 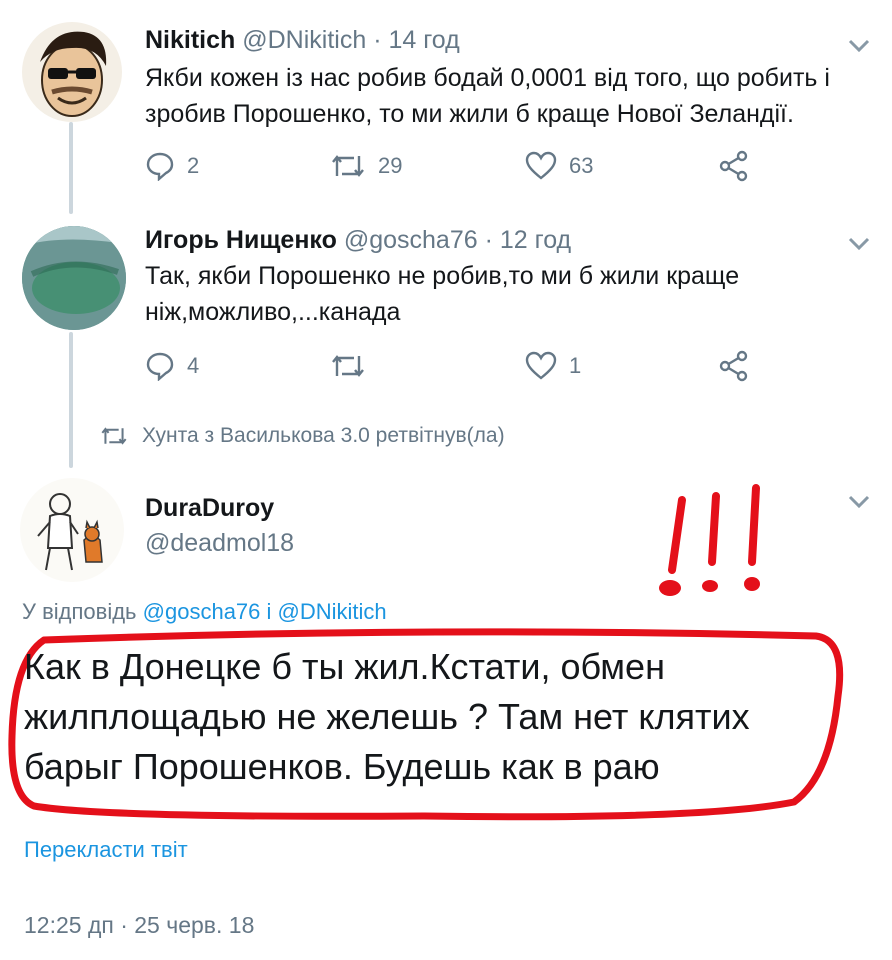 What do you see at coordinates (387, 716) in the screenshot?
I see `main-tweet-text-line: жилплощадью не желешь ? Там нет клятих` at bounding box center [387, 716].